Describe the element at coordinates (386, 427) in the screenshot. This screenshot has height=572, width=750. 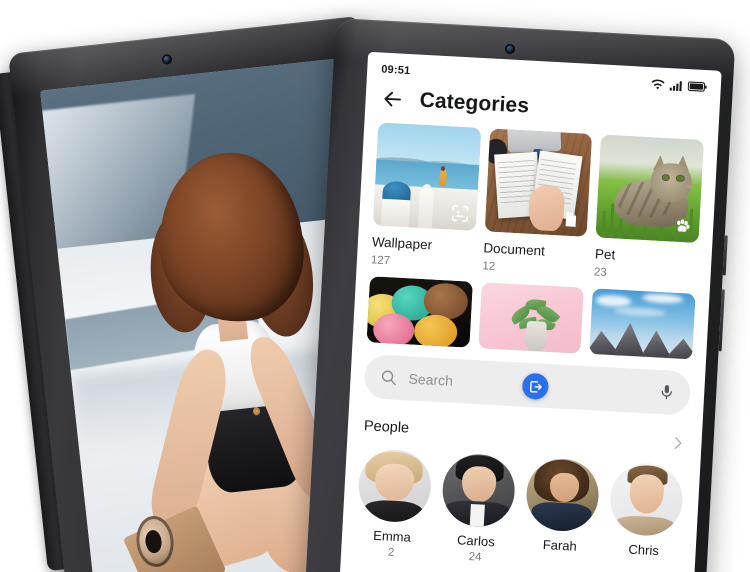
I see `people-section-title: People` at that location.